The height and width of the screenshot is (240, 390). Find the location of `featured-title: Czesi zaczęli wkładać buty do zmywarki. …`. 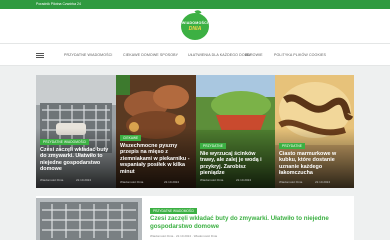

featured-title: Czesi zaczęli wkładać buty do zmywarki. … is located at coordinates (240, 222).